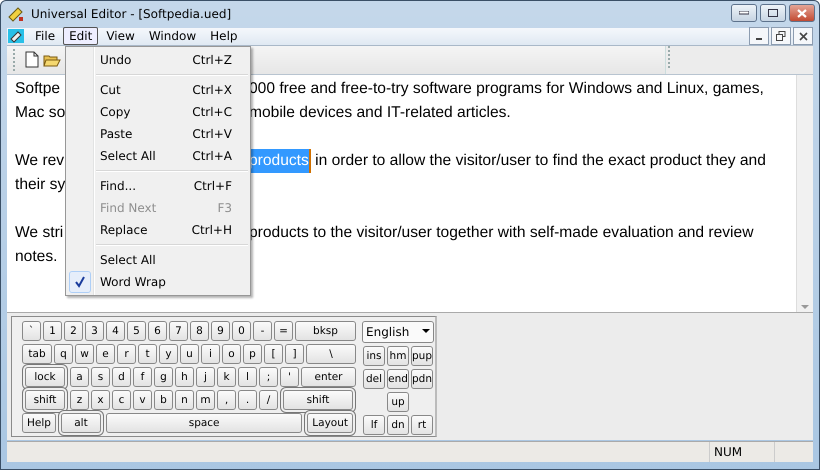  I want to click on key-button: ,, so click(226, 400).